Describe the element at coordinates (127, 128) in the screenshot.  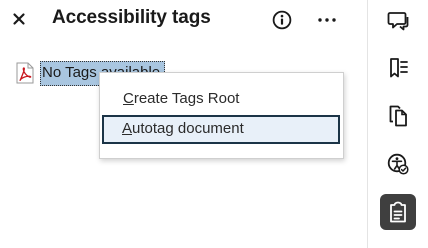
I see `menu-item-mnemonic: A` at that location.